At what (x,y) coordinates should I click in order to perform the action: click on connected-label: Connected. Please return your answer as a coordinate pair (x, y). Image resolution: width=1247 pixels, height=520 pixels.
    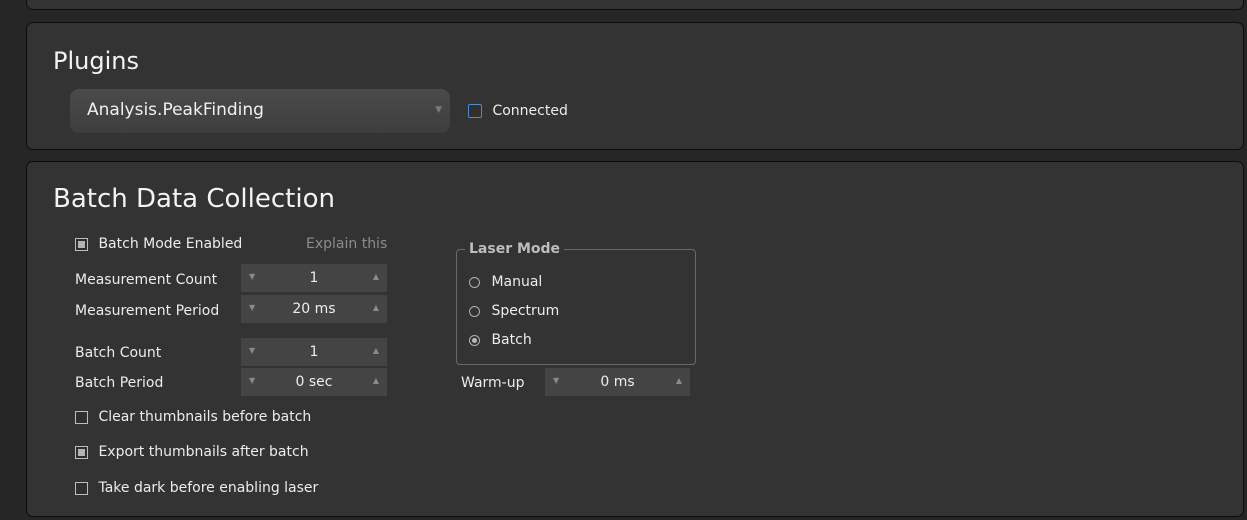
    Looking at the image, I should click on (530, 111).